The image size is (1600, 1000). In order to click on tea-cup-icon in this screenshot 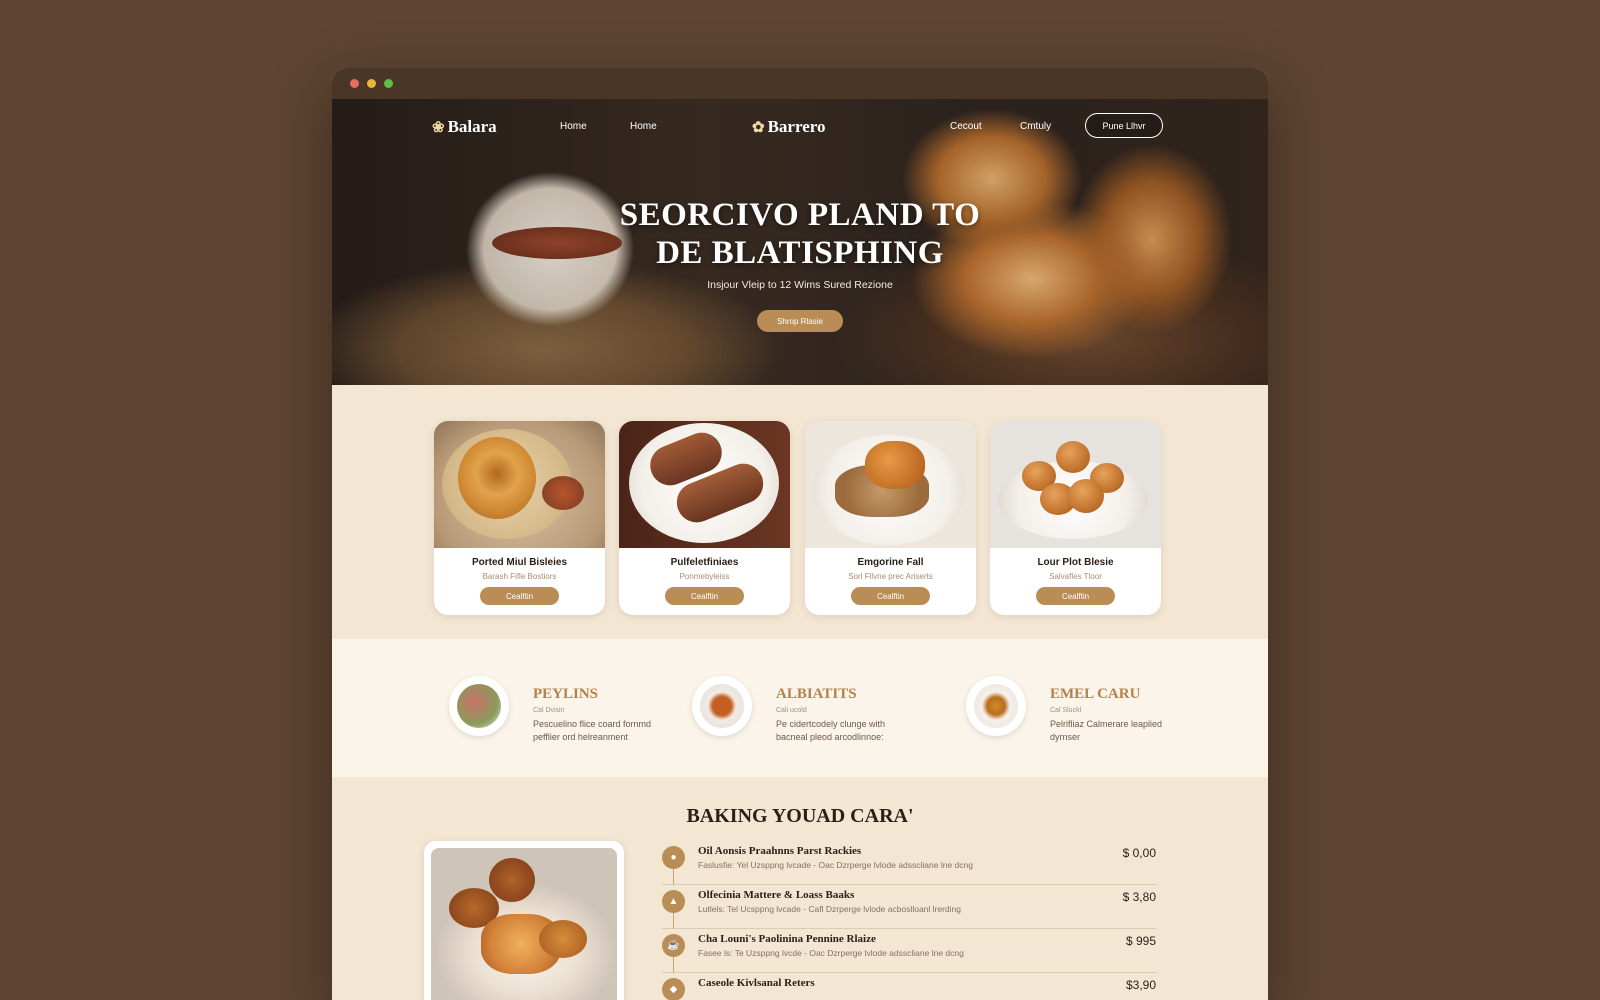, I will do `click(722, 706)`.